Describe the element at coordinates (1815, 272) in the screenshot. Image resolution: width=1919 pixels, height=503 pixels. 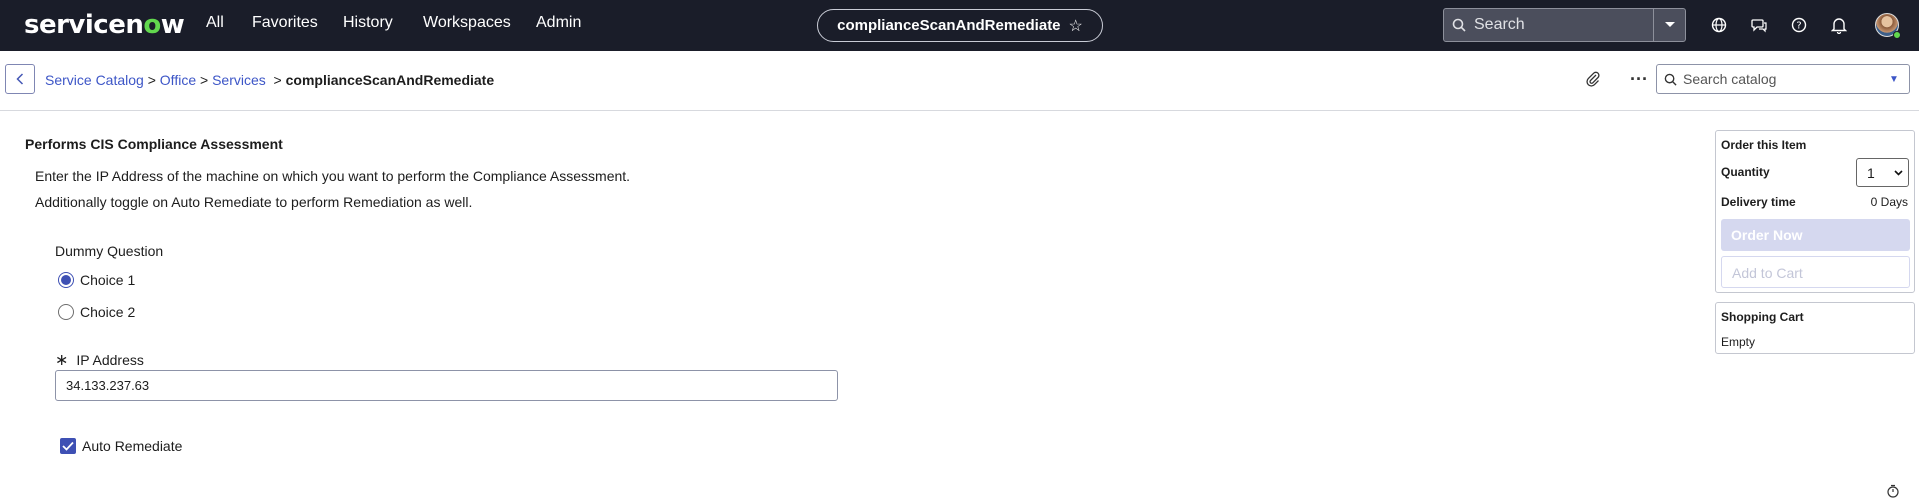
I see `add-to-cart-button: Add to Cart` at that location.